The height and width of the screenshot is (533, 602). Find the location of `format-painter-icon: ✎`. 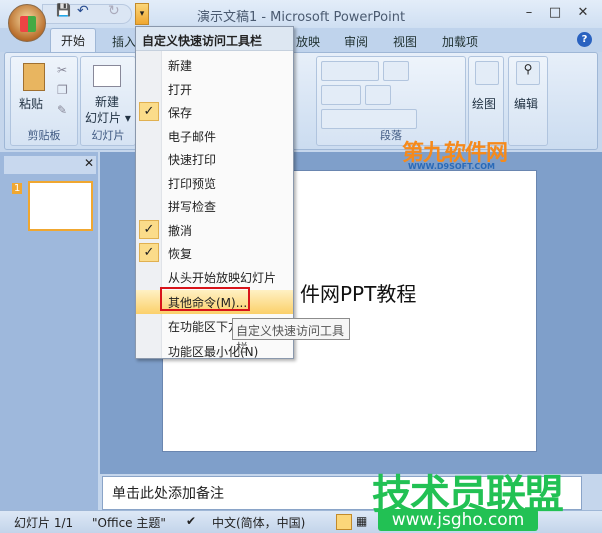

format-painter-icon: ✎ is located at coordinates (62, 110).